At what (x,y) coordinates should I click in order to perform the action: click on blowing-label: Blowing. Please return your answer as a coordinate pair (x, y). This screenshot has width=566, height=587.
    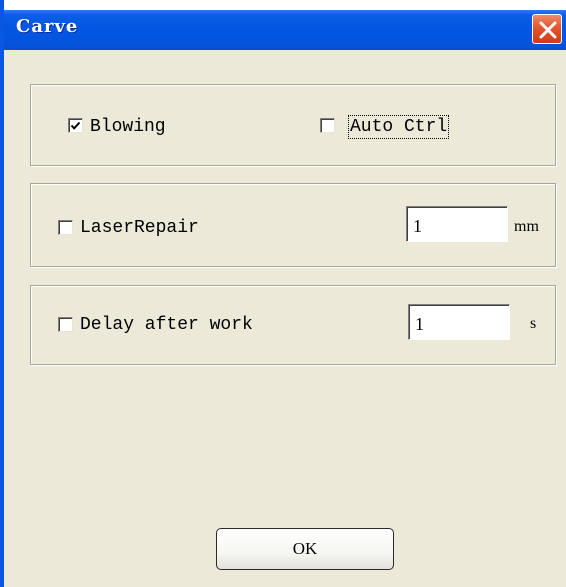
    Looking at the image, I should click on (128, 127).